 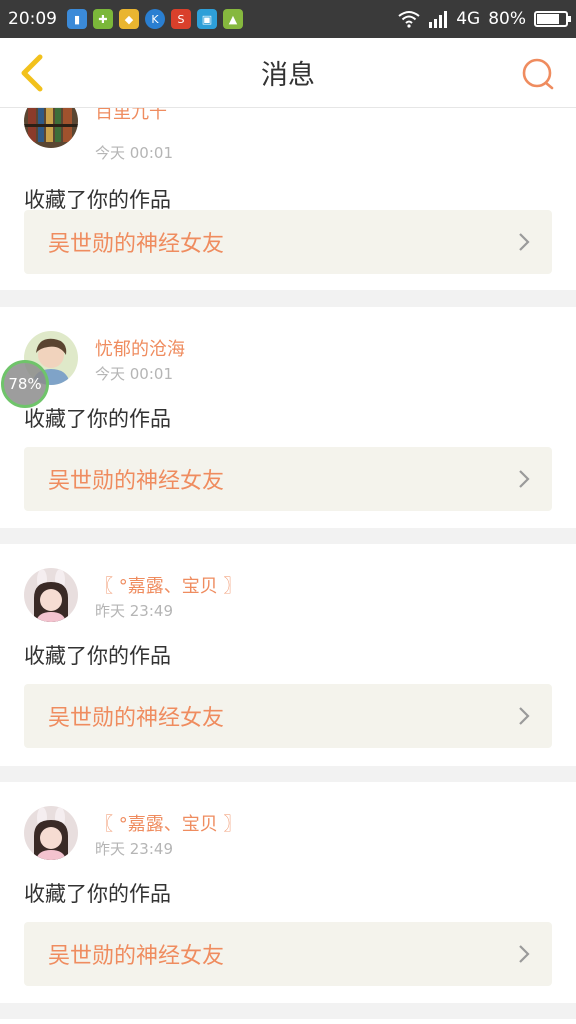 What do you see at coordinates (507, 19) in the screenshot?
I see `battery-percent: 80%` at bounding box center [507, 19].